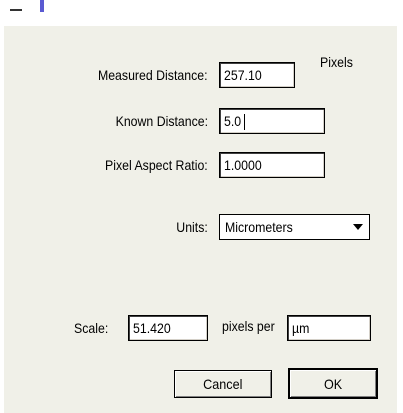 The width and height of the screenshot is (403, 413). Describe the element at coordinates (161, 121) in the screenshot. I see `known-distance-label: Known Distance:` at that location.